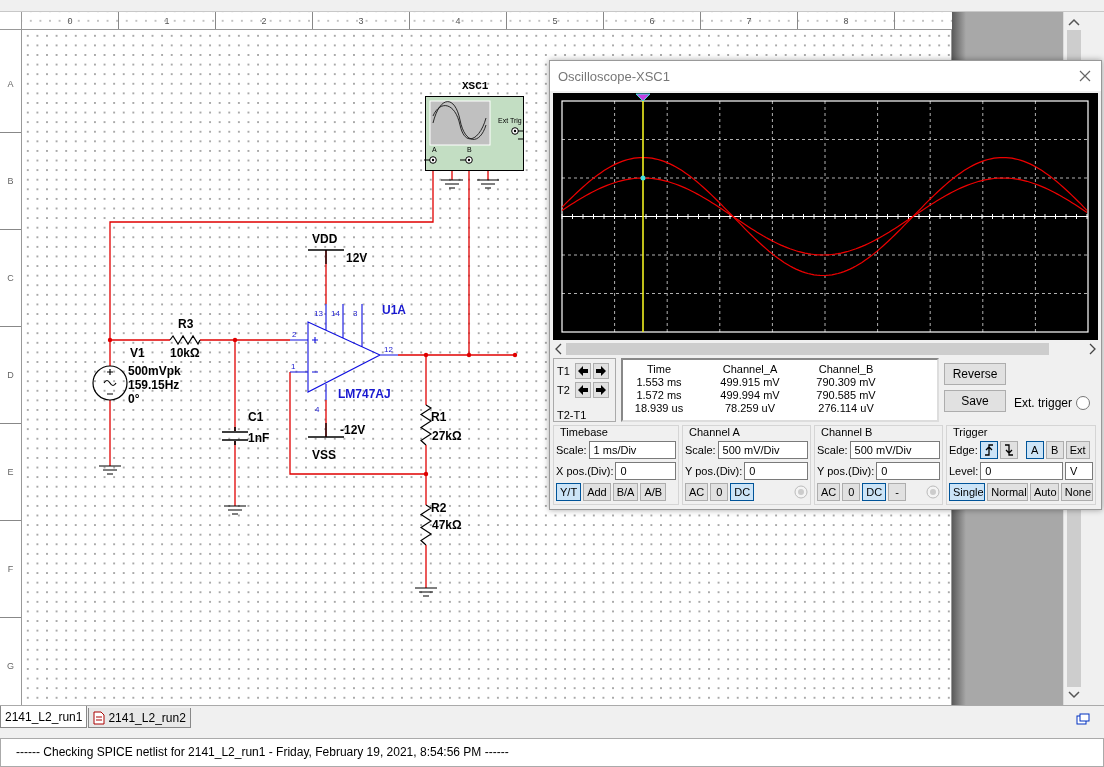 This screenshot has width=1104, height=767. Describe the element at coordinates (975, 401) in the screenshot. I see `save-button: Save` at that location.